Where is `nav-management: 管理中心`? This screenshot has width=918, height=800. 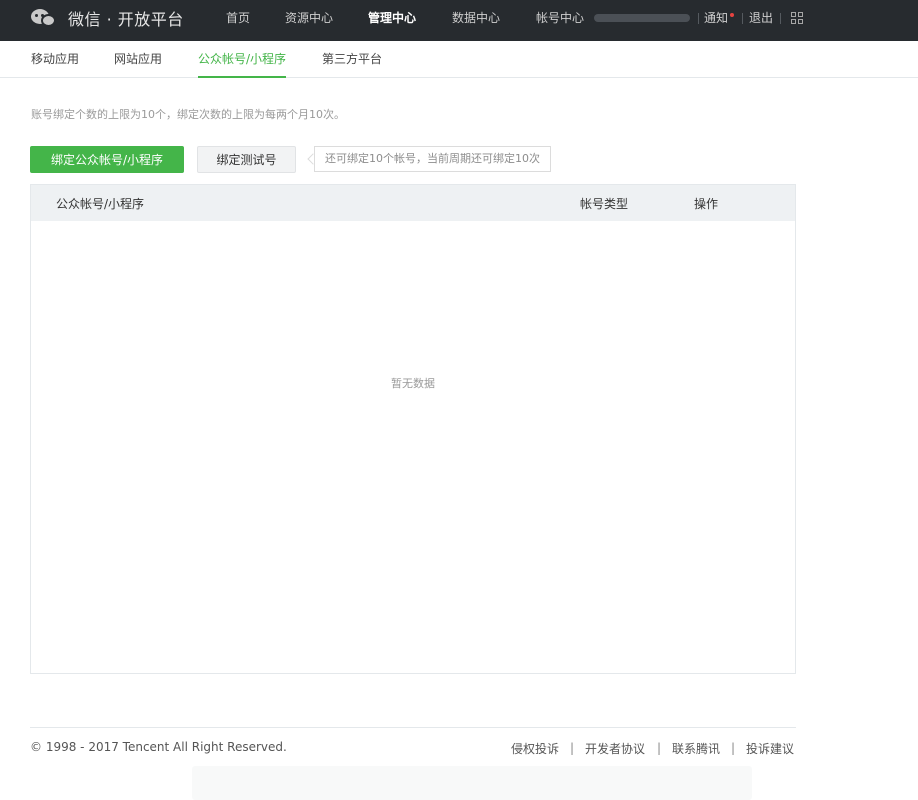
nav-management: 管理中心 is located at coordinates (392, 20).